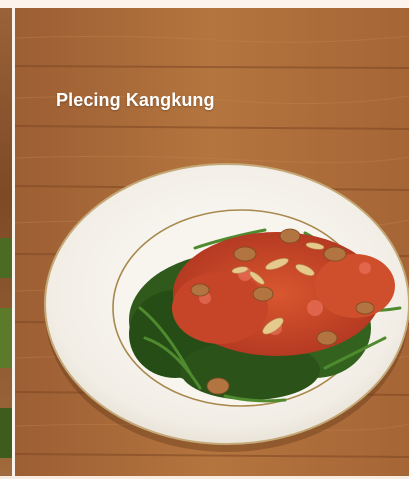 Image resolution: width=409 pixels, height=479 pixels. I want to click on previous-card-peek, so click(6, 242).